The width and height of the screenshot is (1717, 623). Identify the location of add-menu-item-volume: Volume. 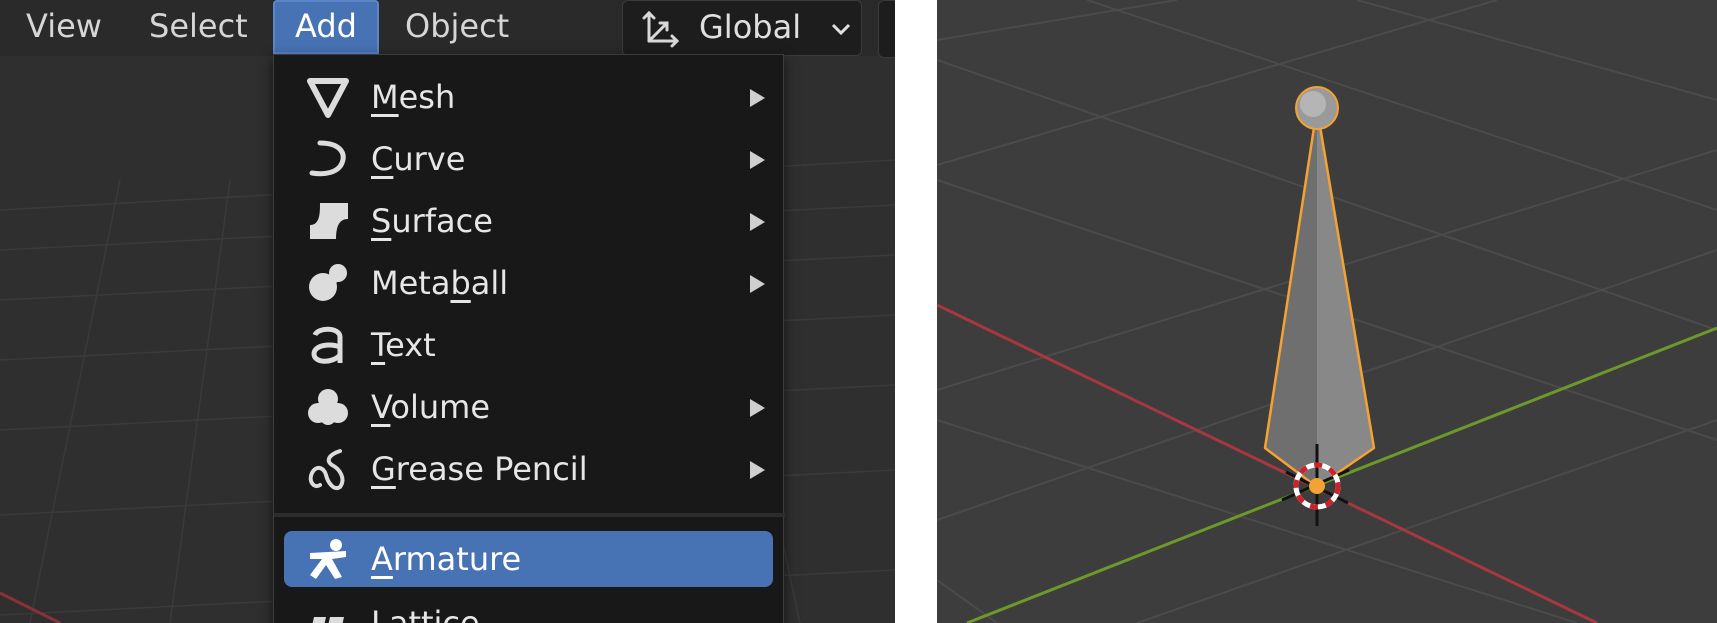
(528, 407).